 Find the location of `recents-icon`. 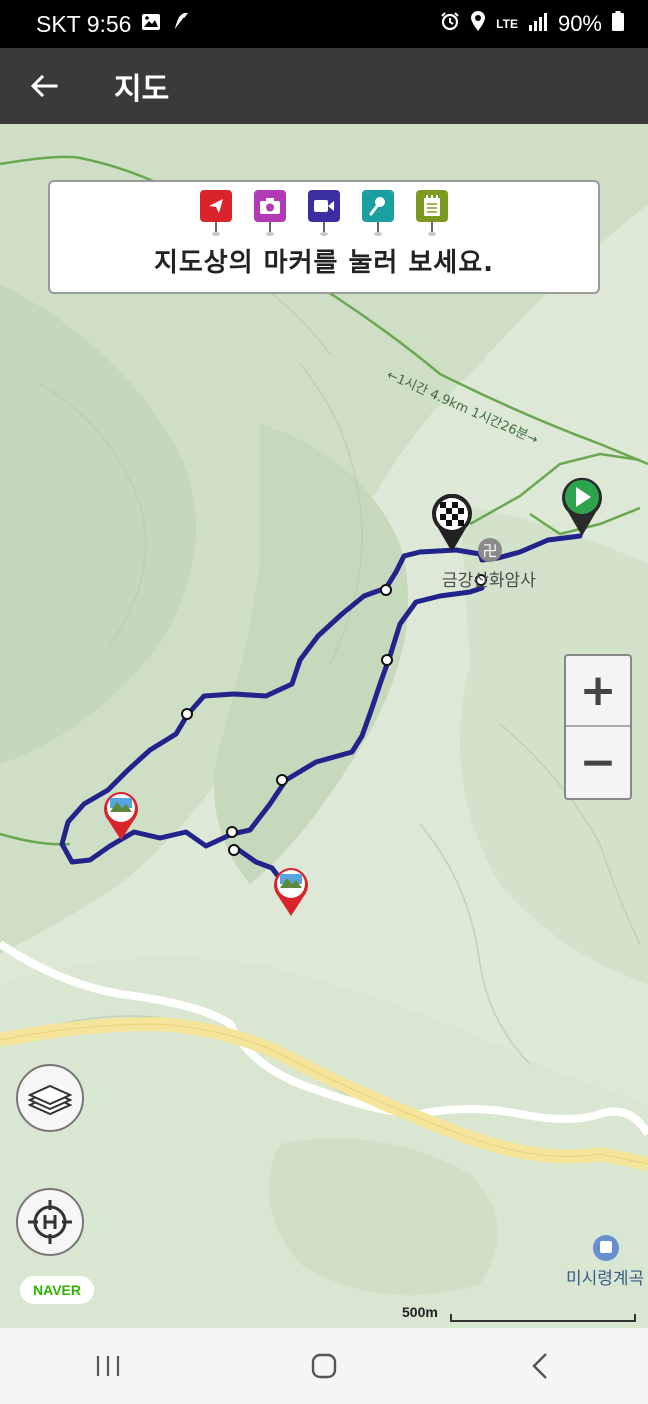

recents-icon is located at coordinates (108, 1366).